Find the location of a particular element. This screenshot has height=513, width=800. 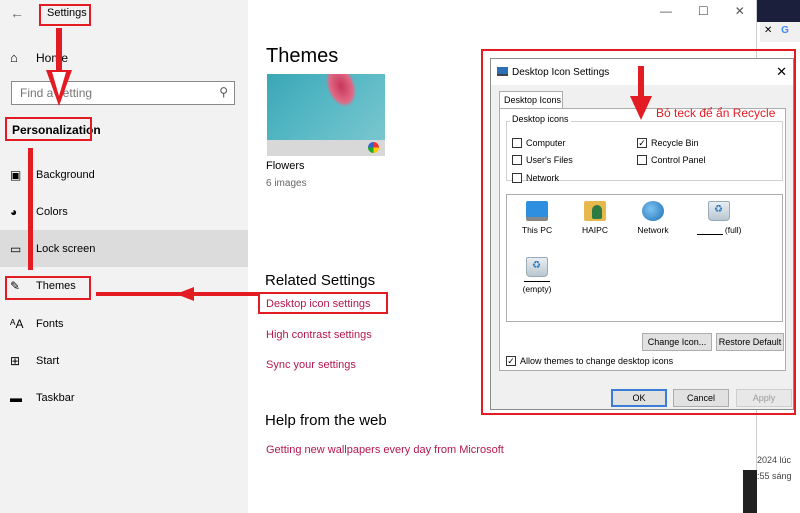

annotation-arrow-down-inner is located at coordinates (59, 84).